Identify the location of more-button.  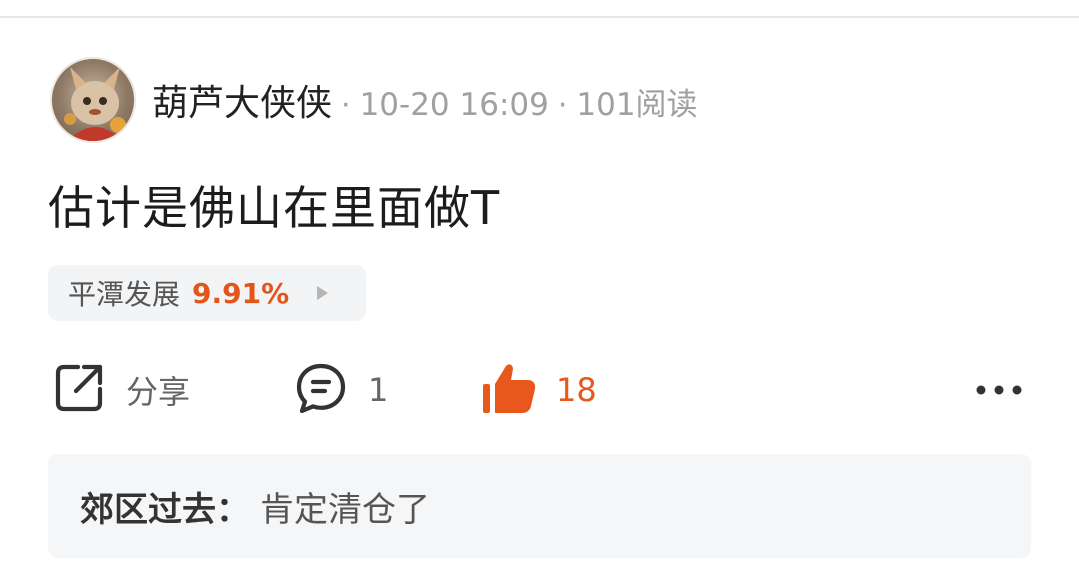
(999, 390).